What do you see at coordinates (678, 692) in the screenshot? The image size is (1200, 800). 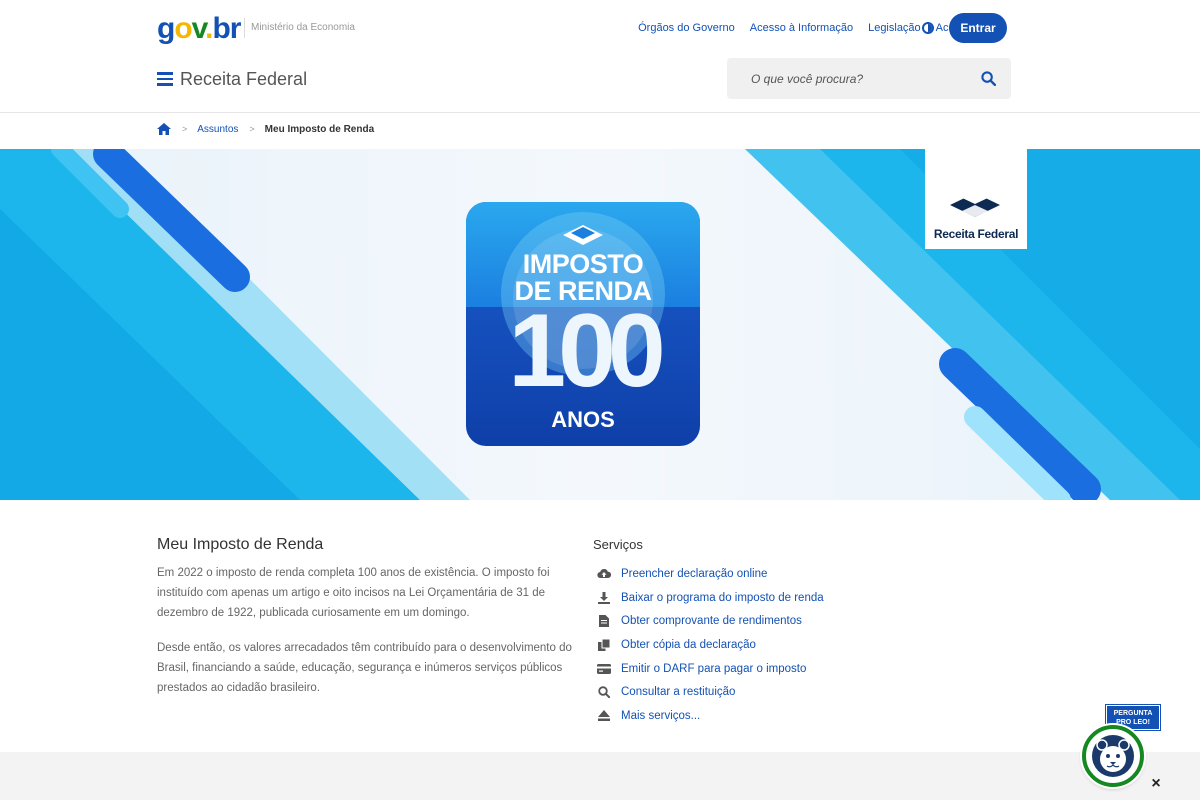 I see `service-link-restituicao: Consultar a restituição` at bounding box center [678, 692].